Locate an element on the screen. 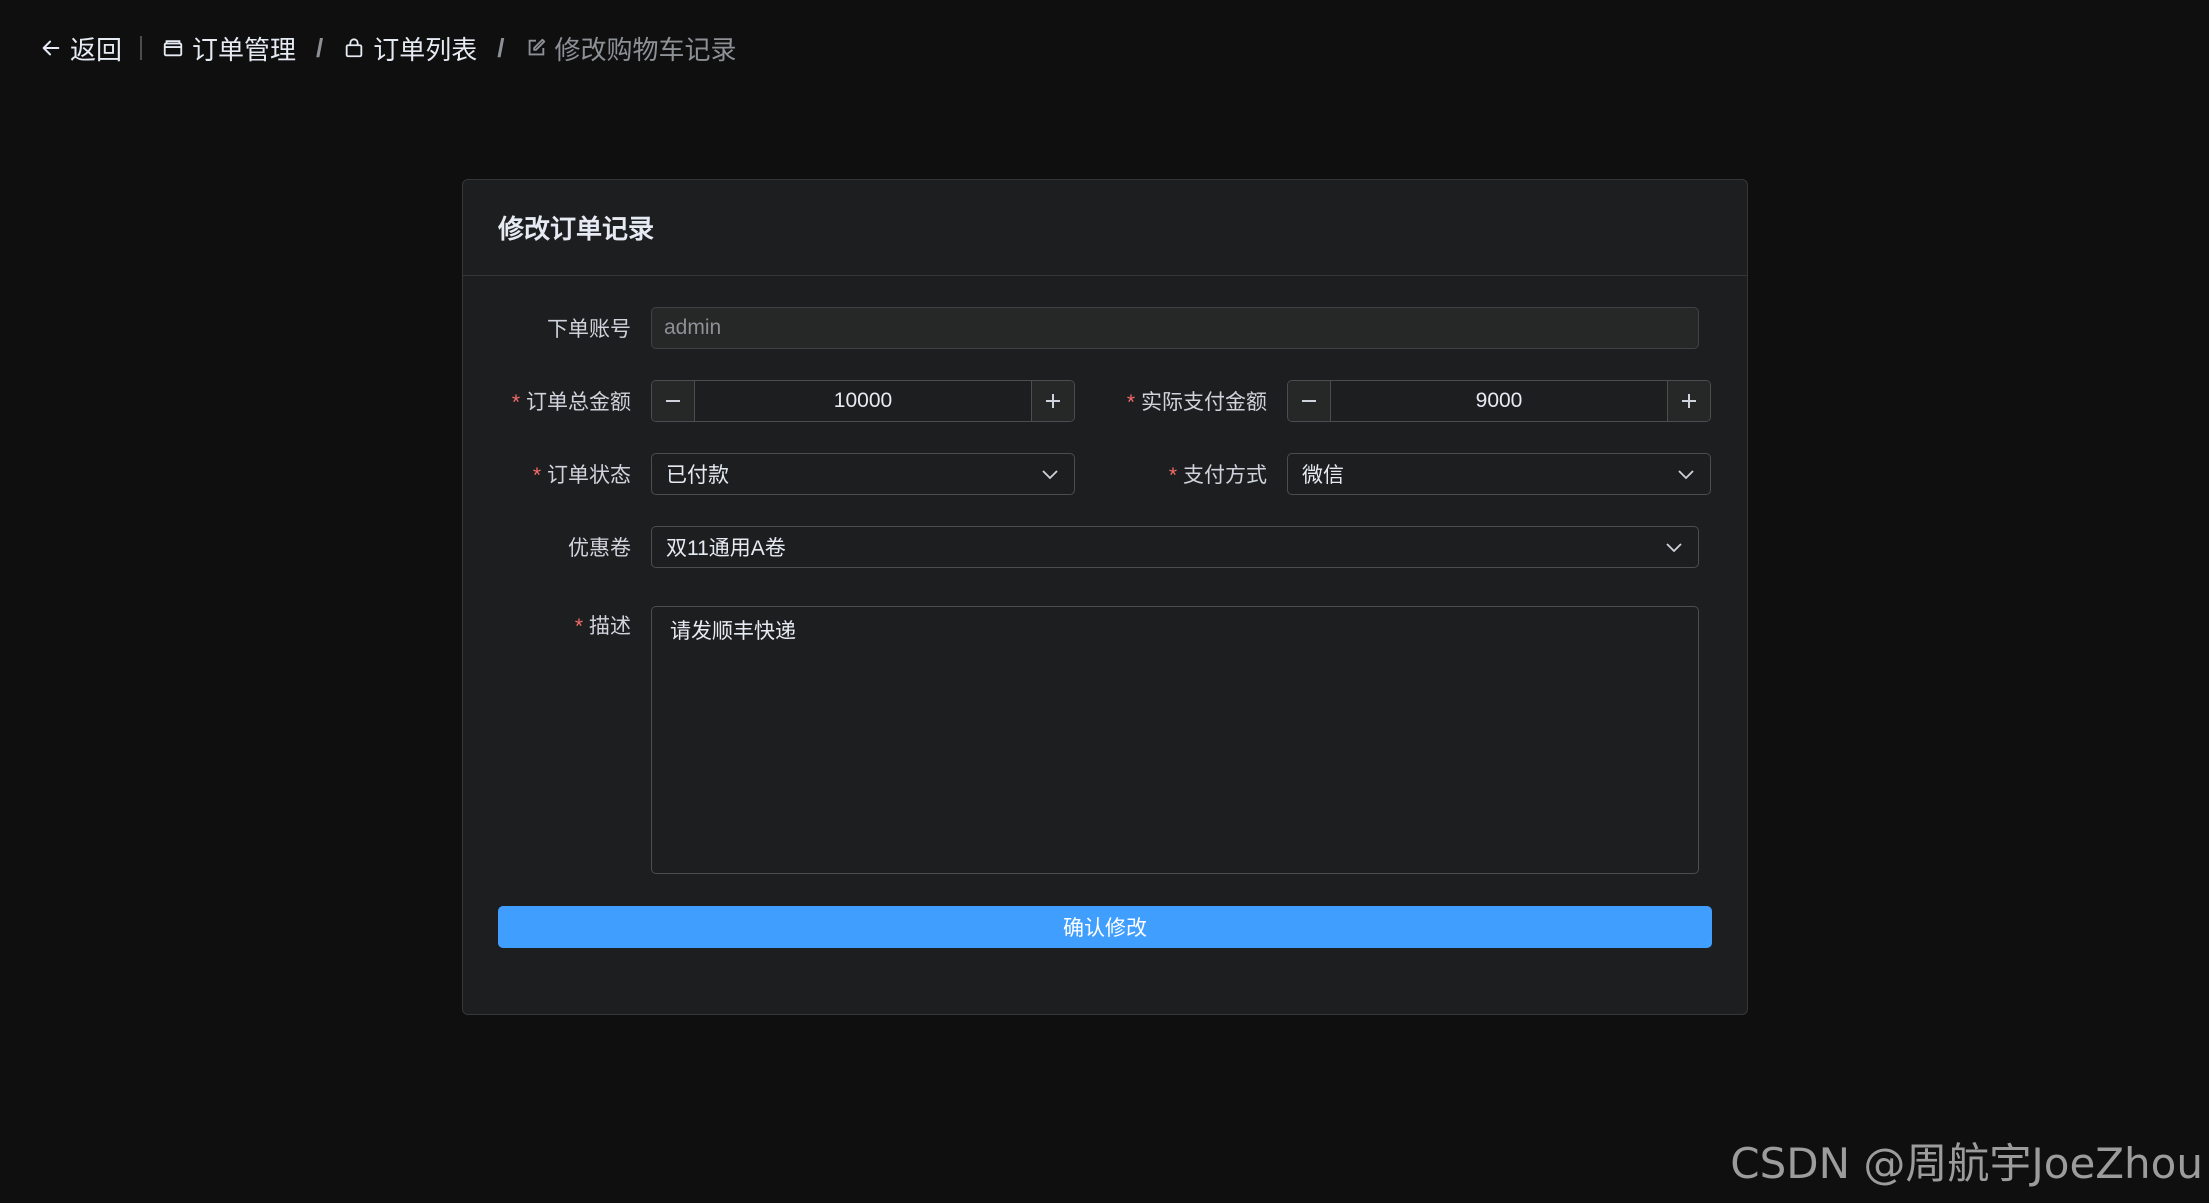  pay-method-value: 微信 is located at coordinates (1323, 475).